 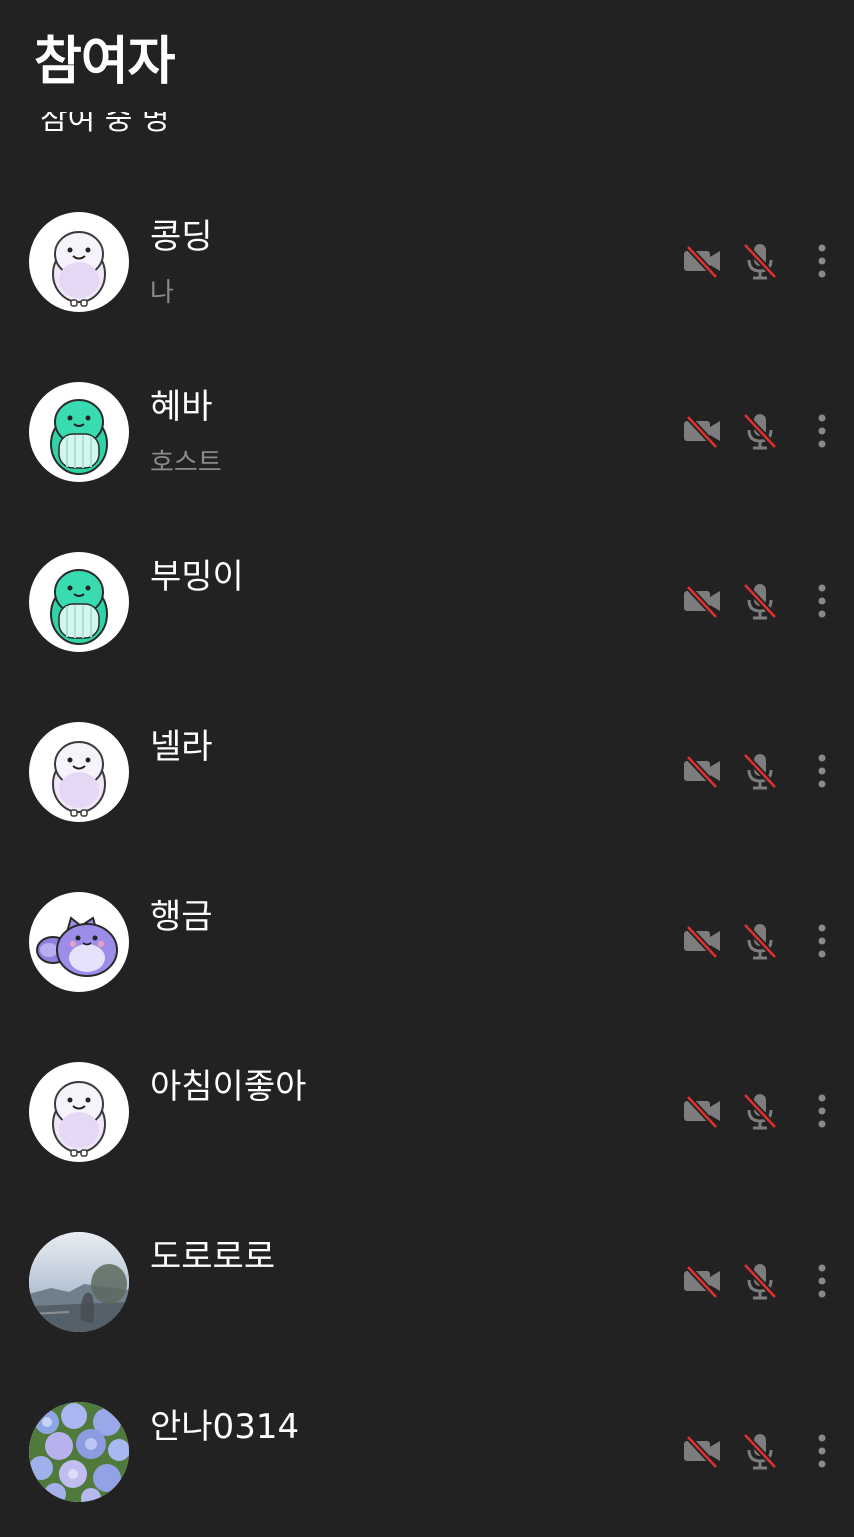 What do you see at coordinates (79, 1282) in the screenshot?
I see `photo-sky-avatar` at bounding box center [79, 1282].